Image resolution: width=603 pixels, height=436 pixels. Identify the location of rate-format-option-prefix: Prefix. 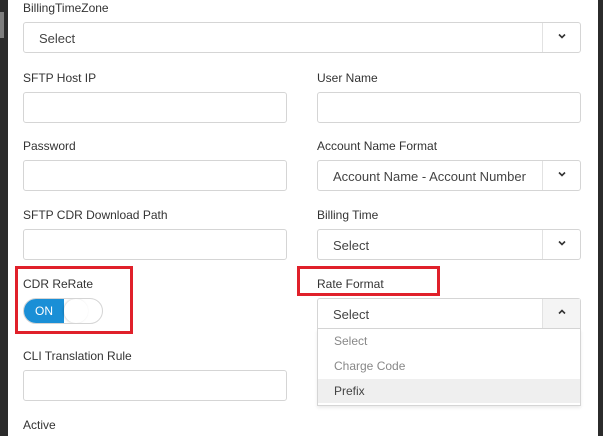
(449, 391).